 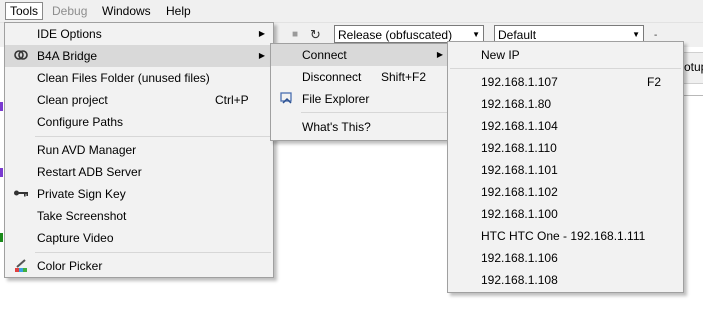 I want to click on menu-item-file-explorer: File Explorer, so click(x=361, y=99).